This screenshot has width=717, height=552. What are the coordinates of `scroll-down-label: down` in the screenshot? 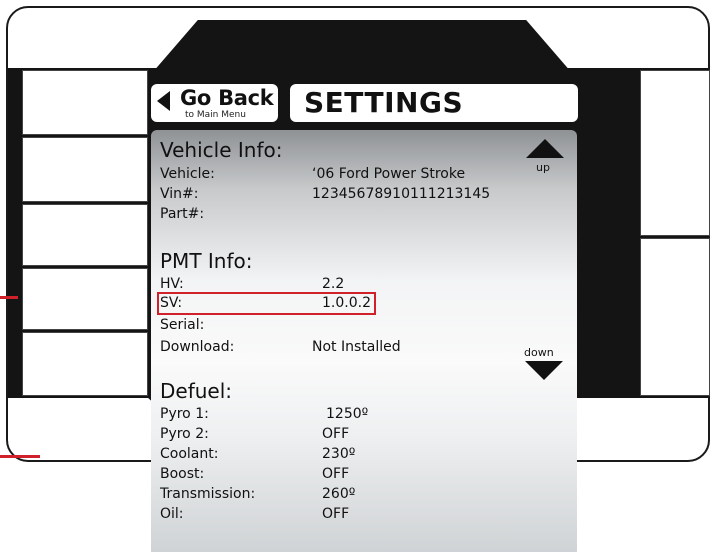 It's located at (539, 352).